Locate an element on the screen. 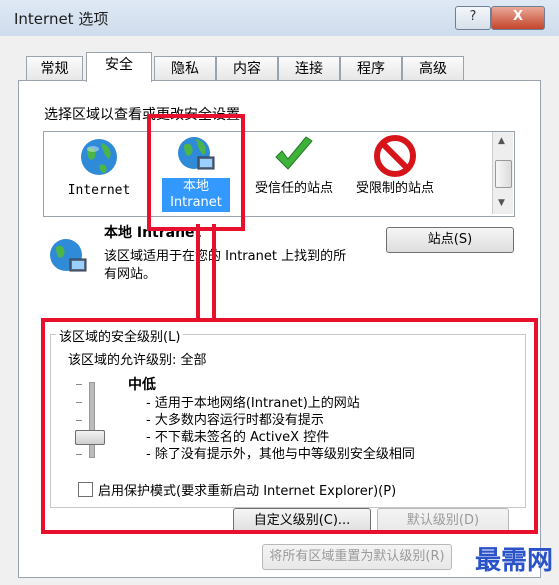  zone-restricted-sites: 受限制的站点 is located at coordinates (395, 173).